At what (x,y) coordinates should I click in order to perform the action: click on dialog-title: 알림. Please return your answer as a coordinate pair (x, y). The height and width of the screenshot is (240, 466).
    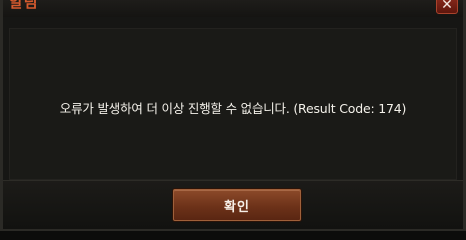
    Looking at the image, I should click on (24, 5).